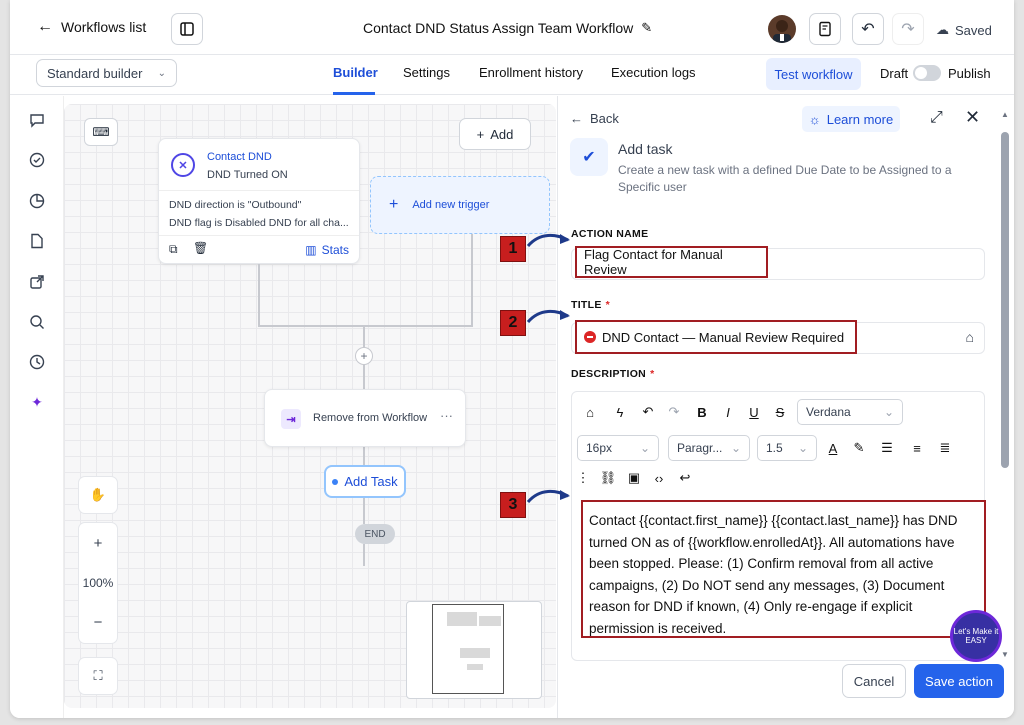  What do you see at coordinates (1005, 114) in the screenshot?
I see `scroll-up-icon: ▲` at bounding box center [1005, 114].